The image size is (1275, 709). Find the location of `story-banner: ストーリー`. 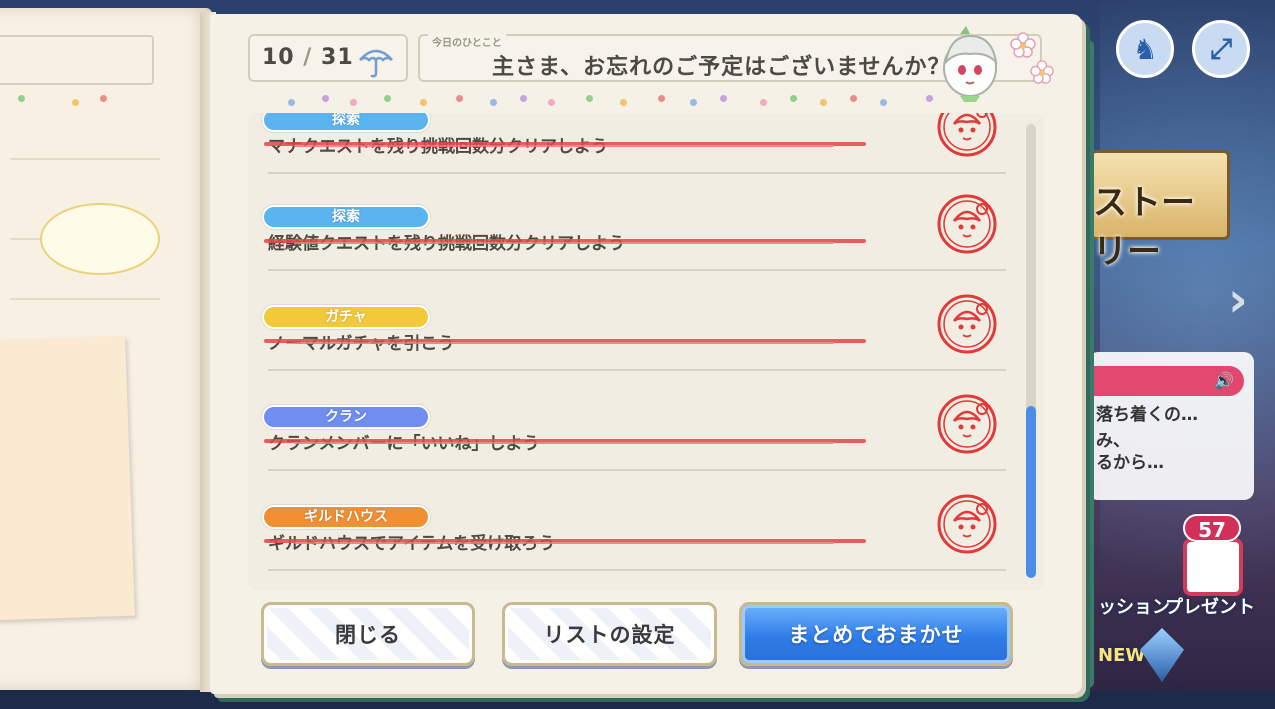

story-banner: ストーリー is located at coordinates (1160, 211).